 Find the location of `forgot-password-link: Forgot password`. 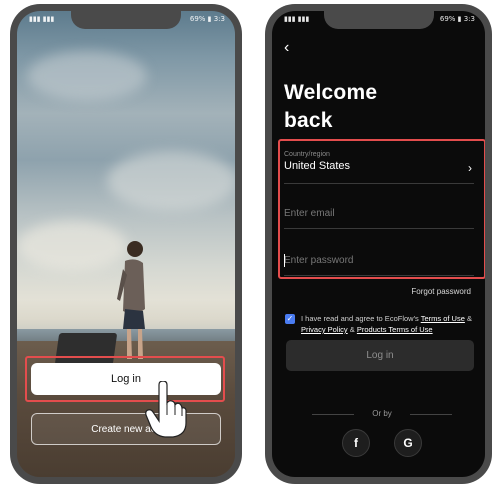

forgot-password-link: Forgot password is located at coordinates (441, 291).